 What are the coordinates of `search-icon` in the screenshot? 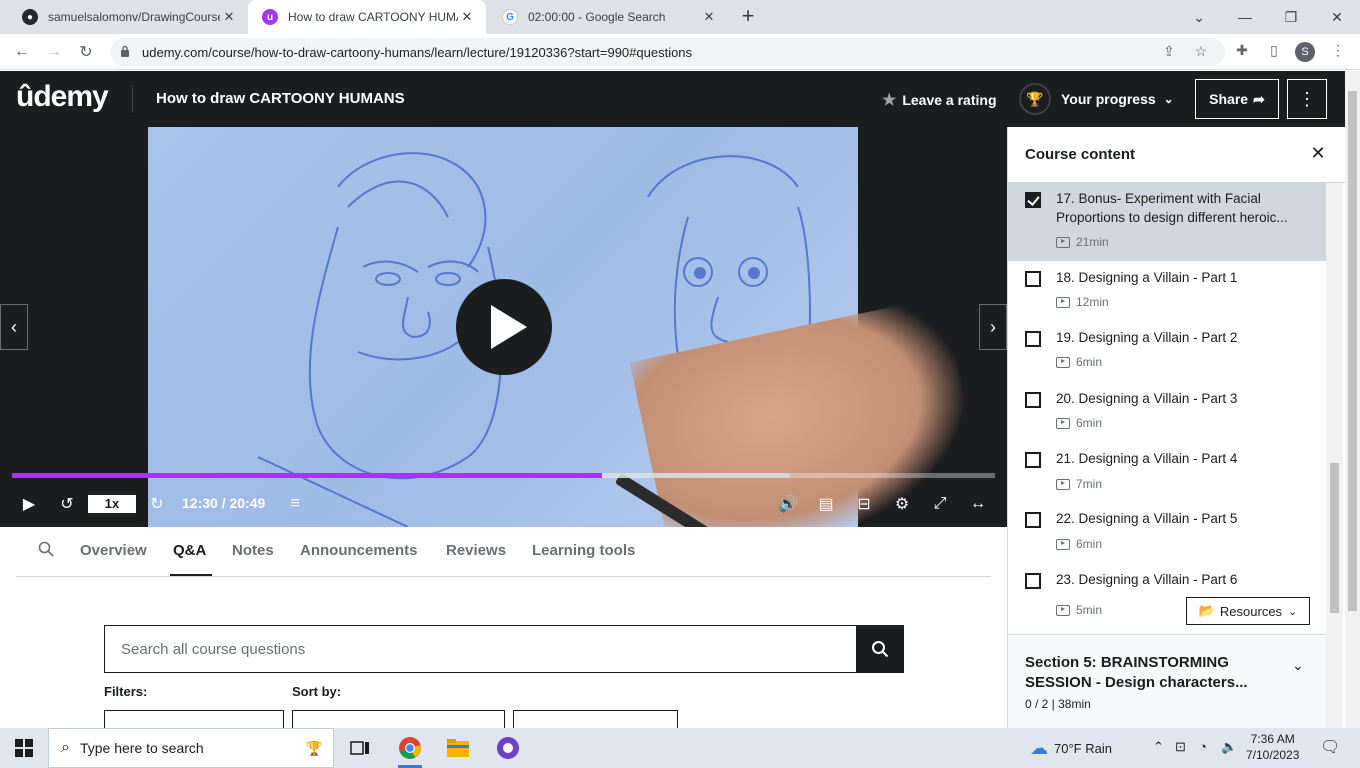 It's located at (46, 551).